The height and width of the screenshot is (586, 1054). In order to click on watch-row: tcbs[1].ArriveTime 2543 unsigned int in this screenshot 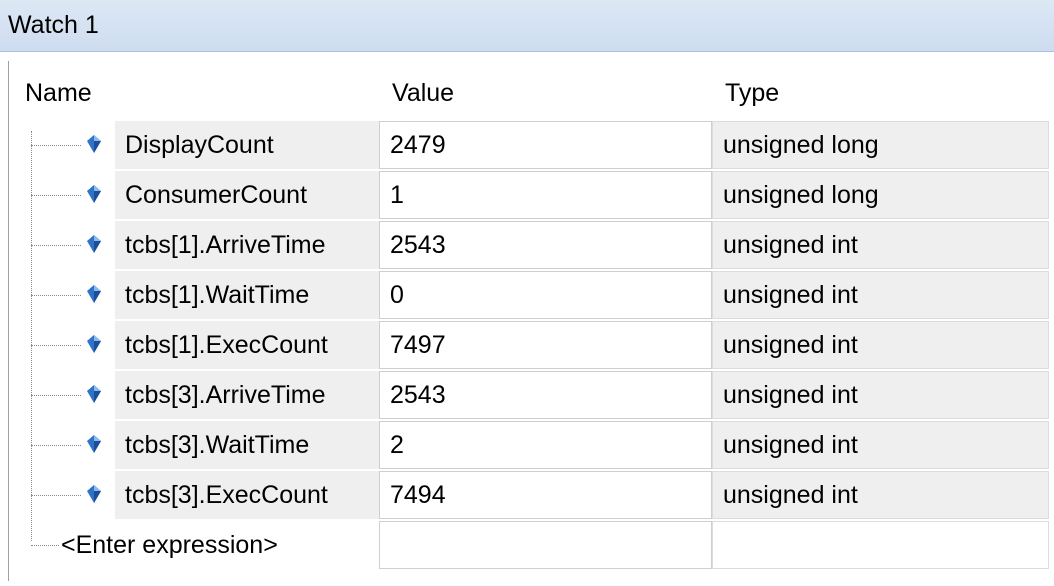, I will do `click(529, 246)`.